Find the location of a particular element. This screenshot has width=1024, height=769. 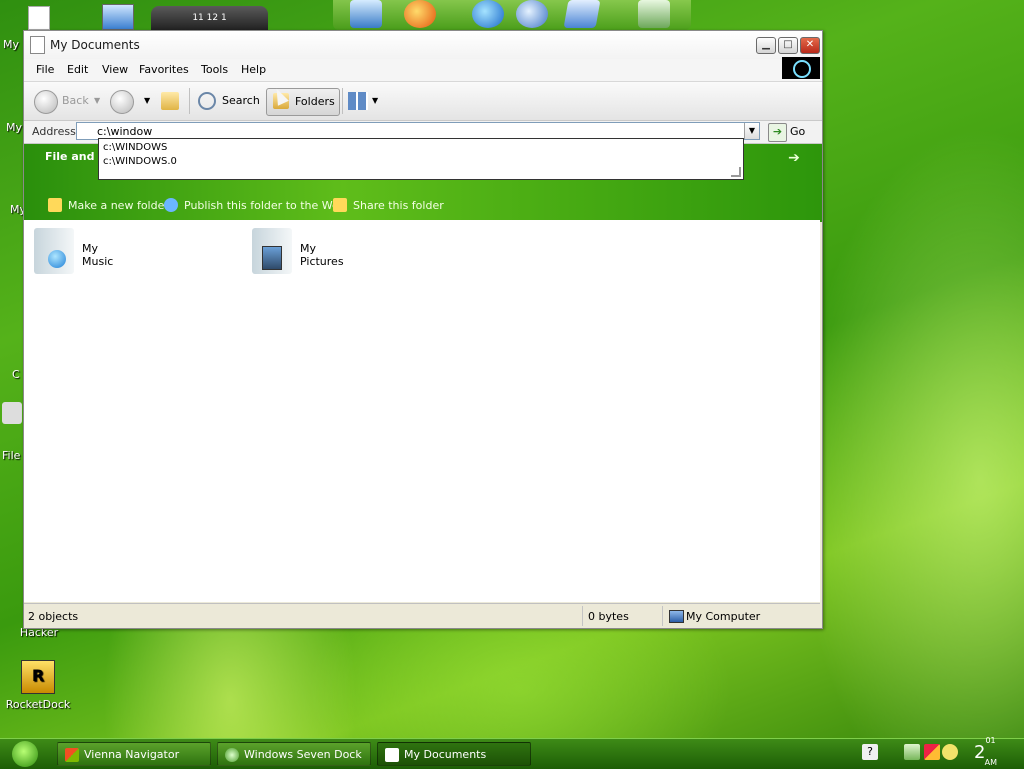

desktop-icon-rocketdock: R RocketDock is located at coordinates (38, 685).